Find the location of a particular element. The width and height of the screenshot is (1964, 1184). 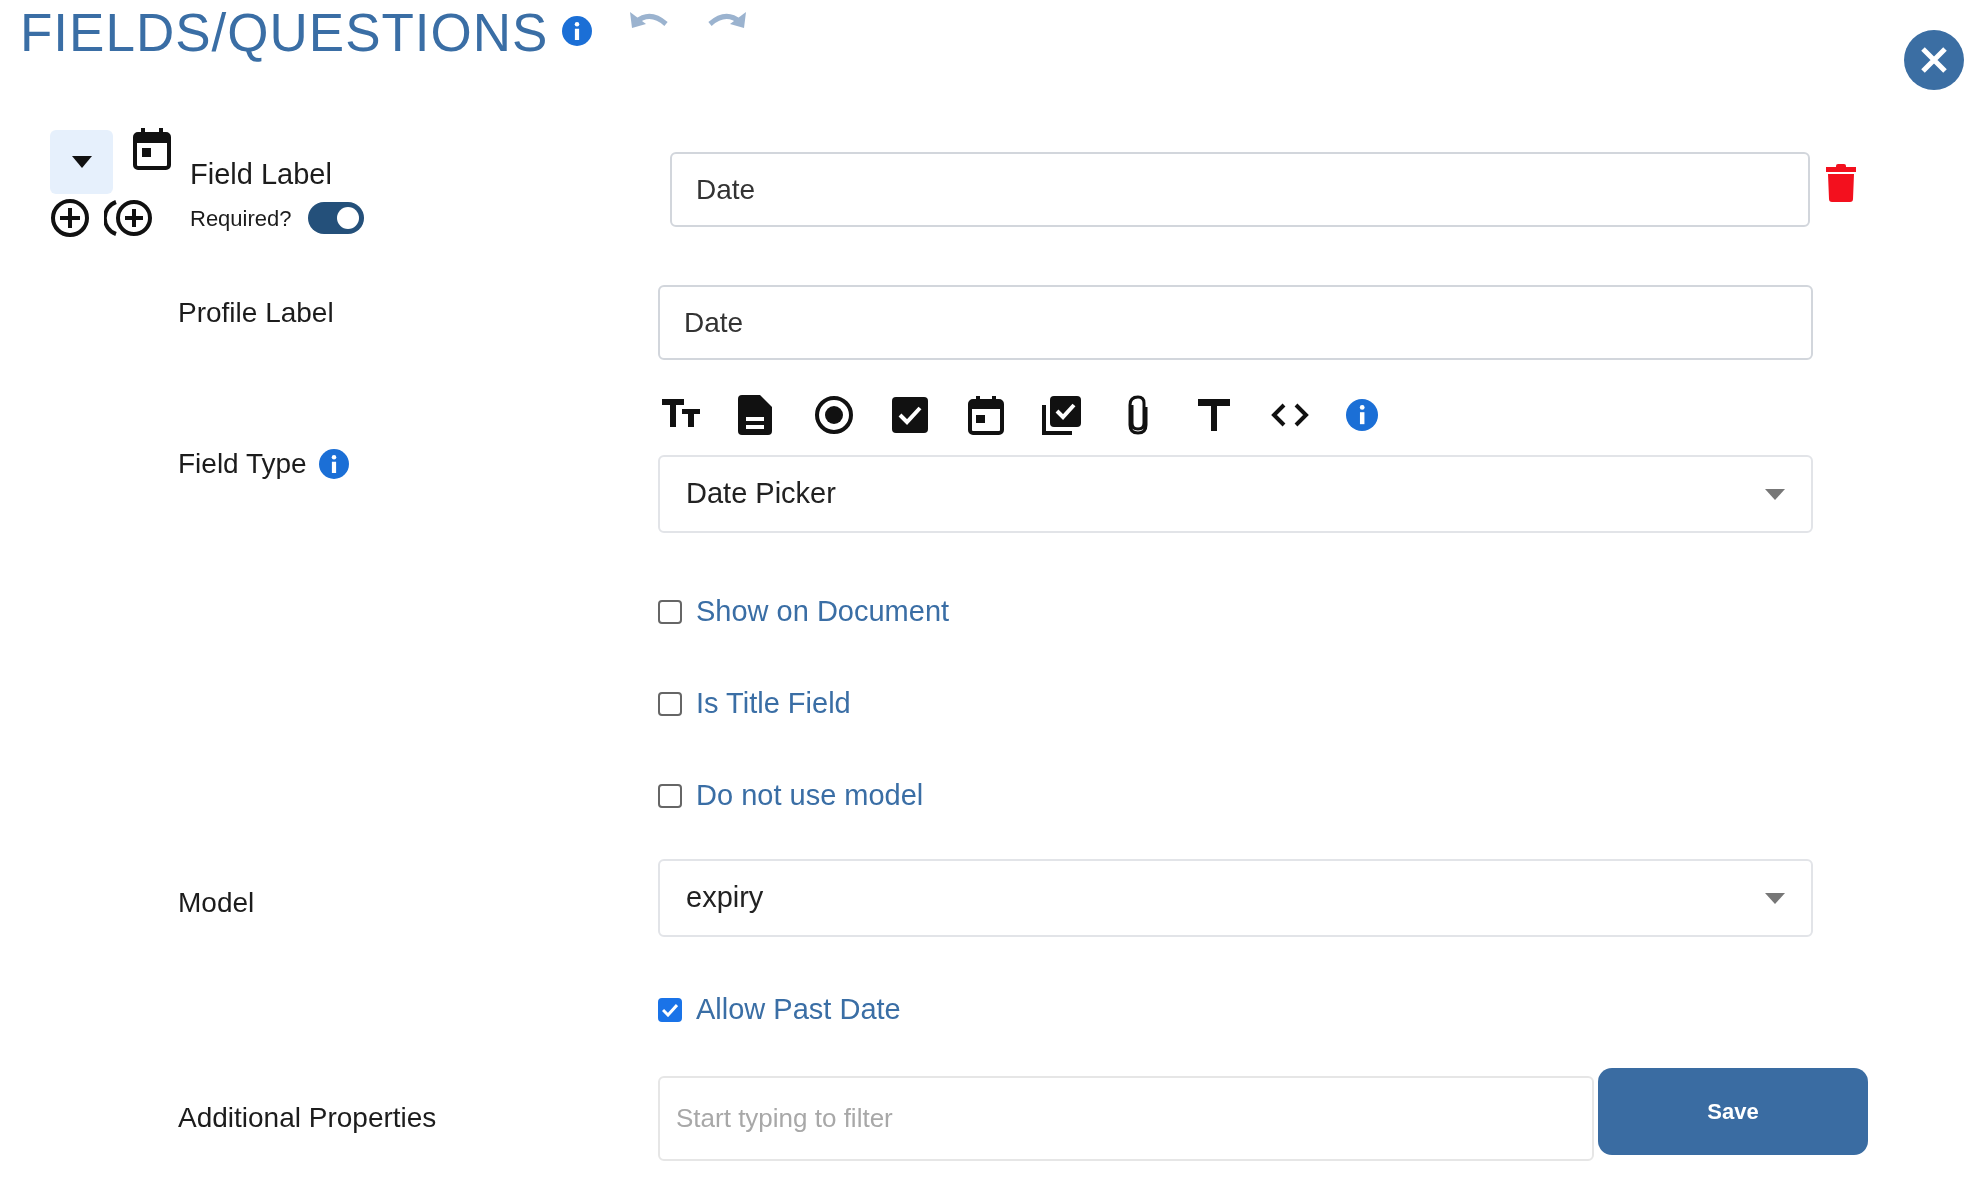

collapse-button is located at coordinates (81, 162).